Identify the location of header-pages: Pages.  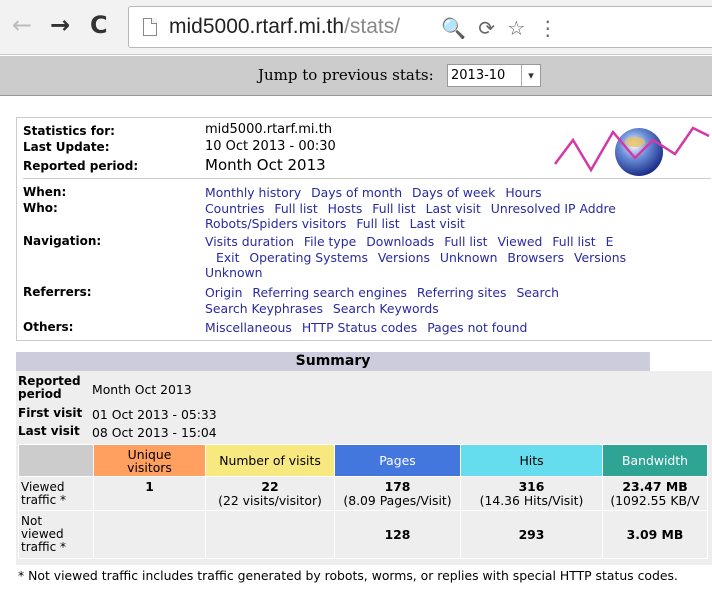
(397, 460).